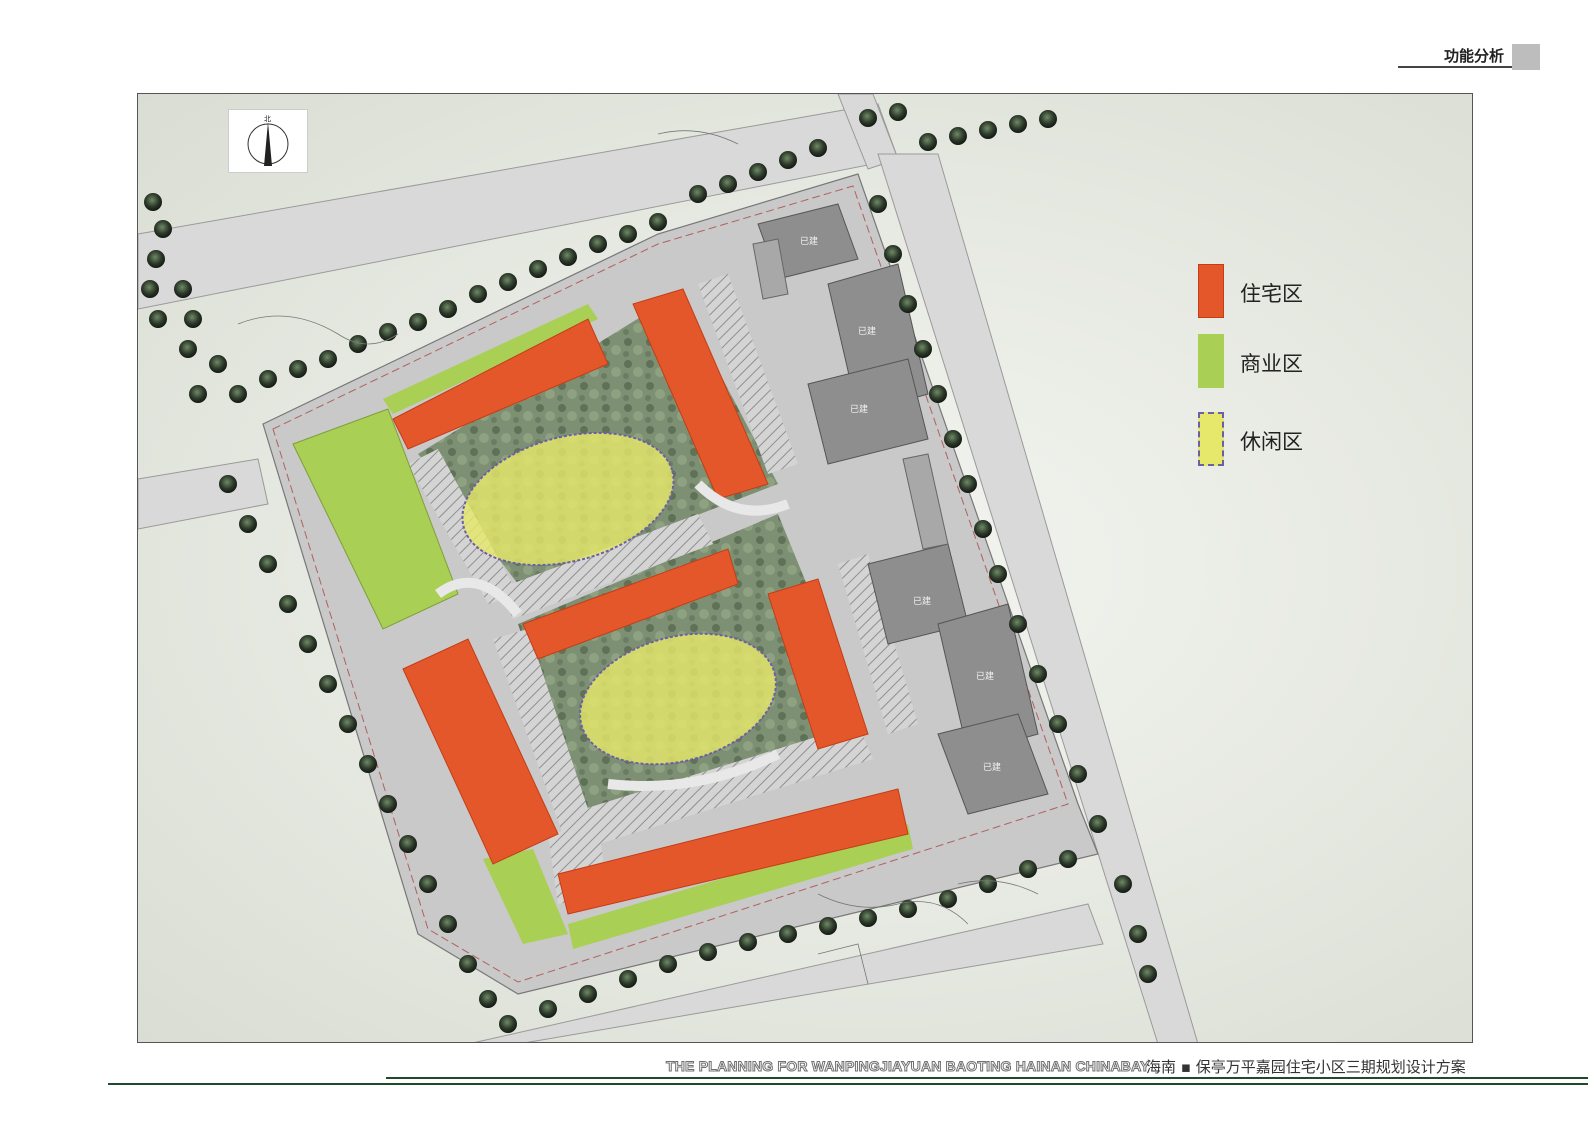 Image resolution: width=1588 pixels, height=1123 pixels. Describe the element at coordinates (987, 1078) in the screenshot. I see `footer-rule-upper` at that location.